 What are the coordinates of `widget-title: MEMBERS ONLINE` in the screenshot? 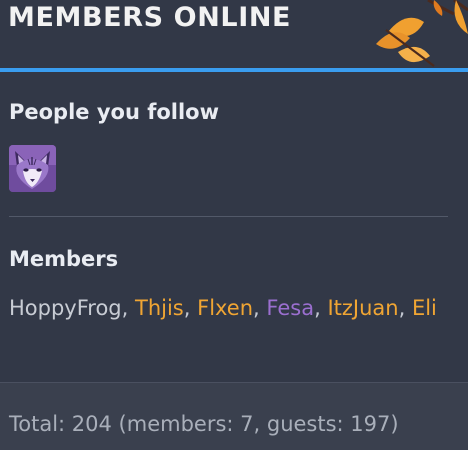 It's located at (150, 17).